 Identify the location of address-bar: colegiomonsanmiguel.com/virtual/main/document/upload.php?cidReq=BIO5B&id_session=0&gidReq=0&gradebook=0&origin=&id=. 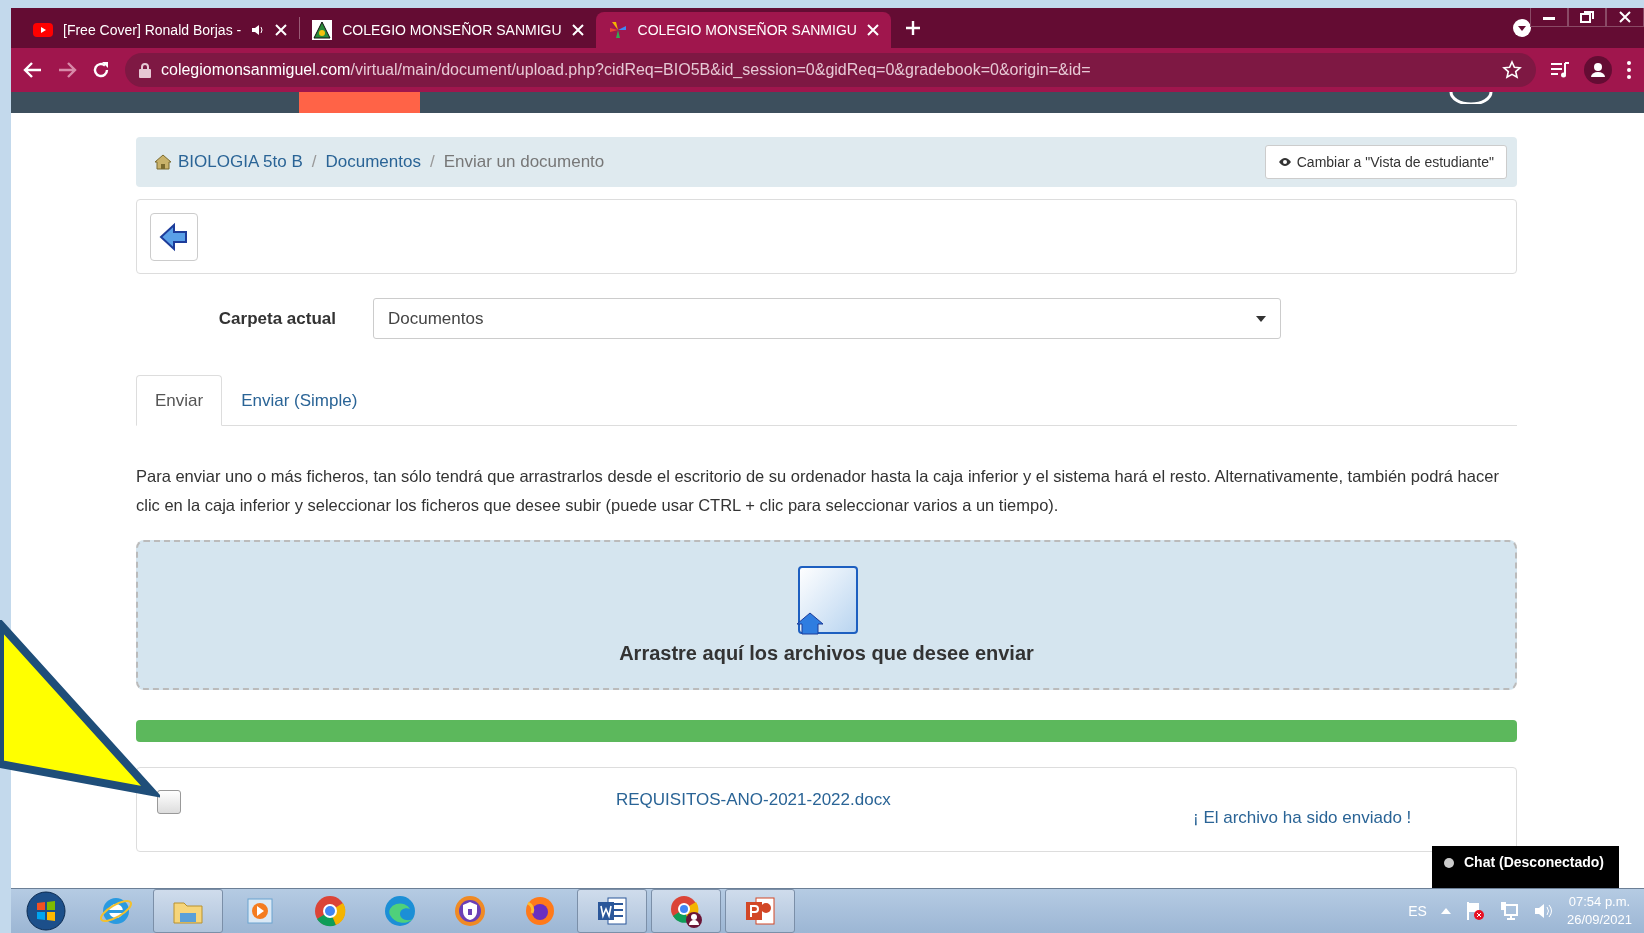
(830, 70).